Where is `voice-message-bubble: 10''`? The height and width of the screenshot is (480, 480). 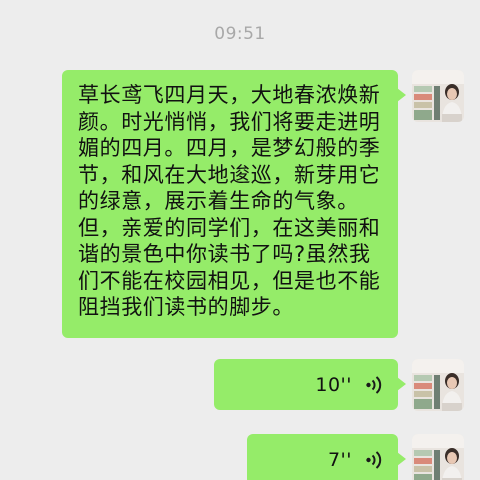
voice-message-bubble: 10'' is located at coordinates (310, 384).